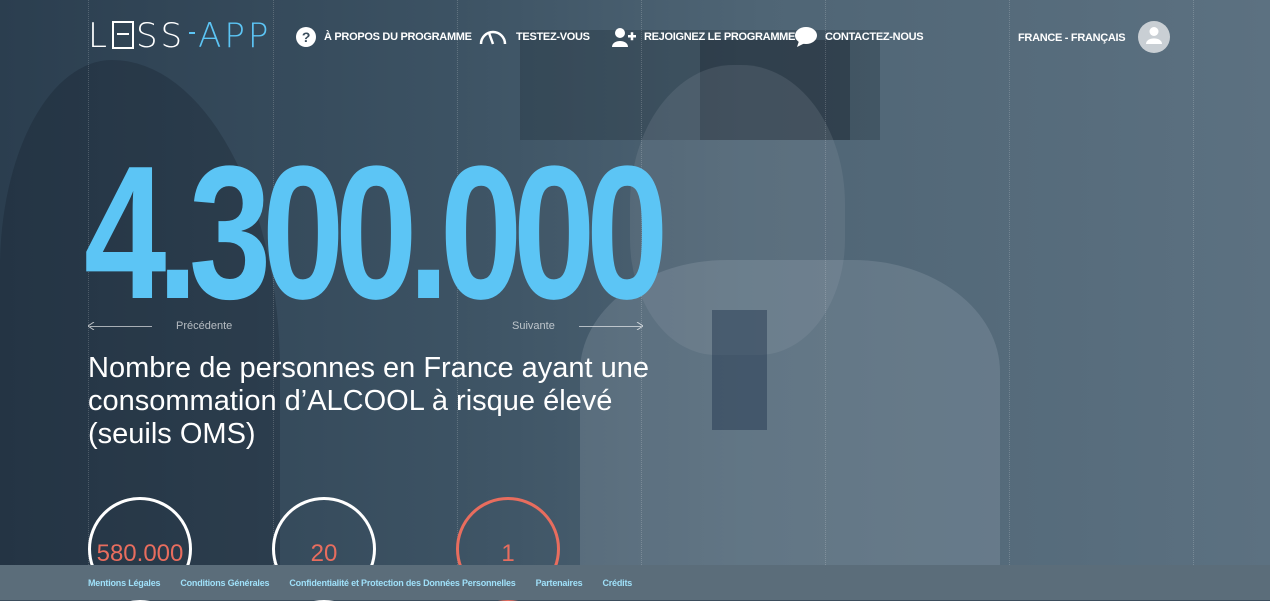 The height and width of the screenshot is (601, 1270). What do you see at coordinates (624, 37) in the screenshot?
I see `user-plus-icon` at bounding box center [624, 37].